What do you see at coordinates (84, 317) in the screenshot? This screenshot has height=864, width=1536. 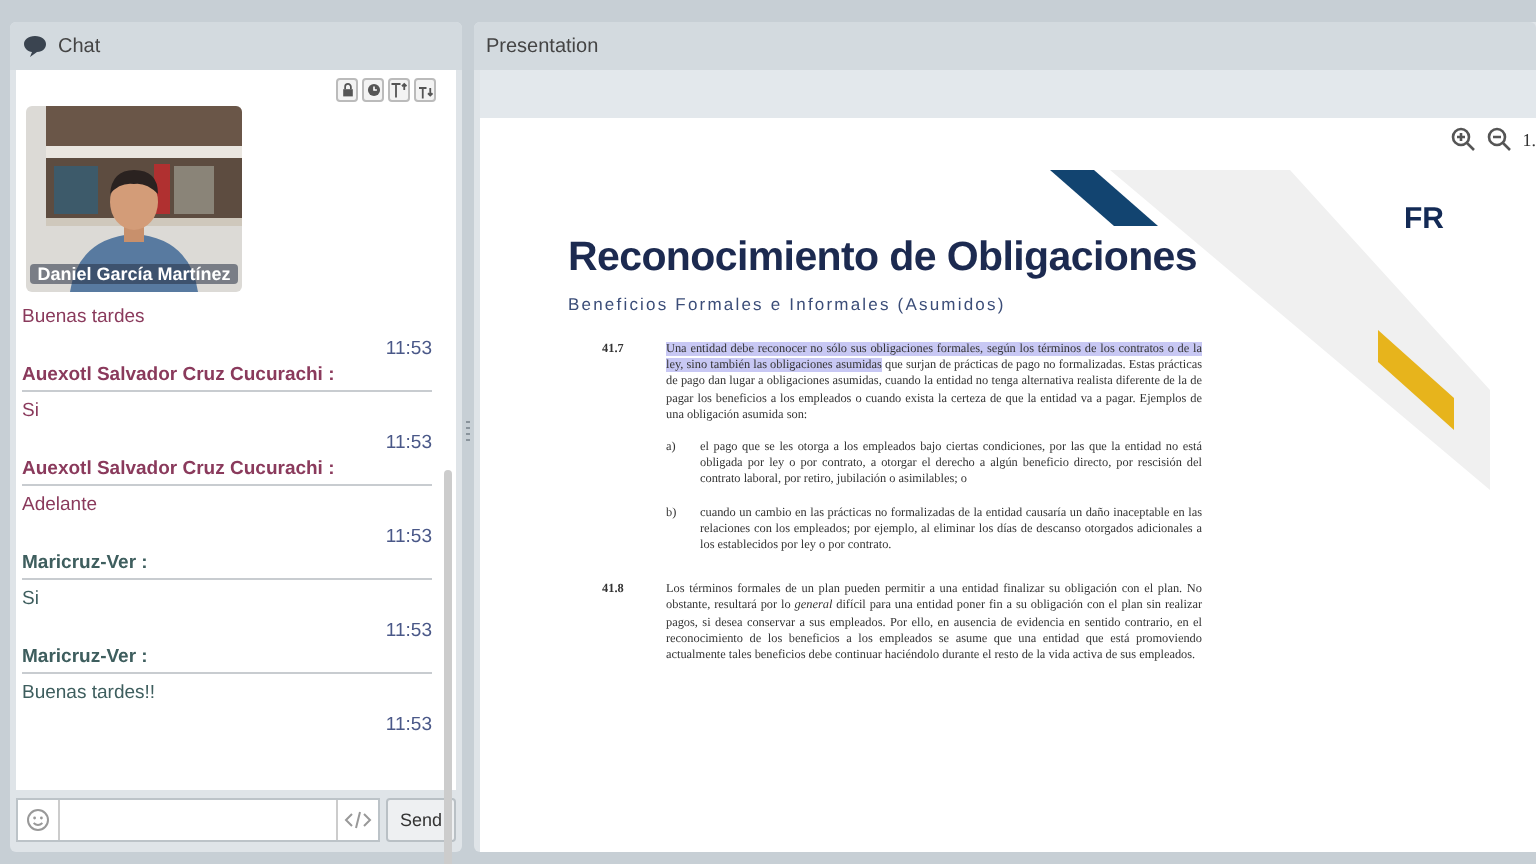 I see `message-text: Buenas tardes` at bounding box center [84, 317].